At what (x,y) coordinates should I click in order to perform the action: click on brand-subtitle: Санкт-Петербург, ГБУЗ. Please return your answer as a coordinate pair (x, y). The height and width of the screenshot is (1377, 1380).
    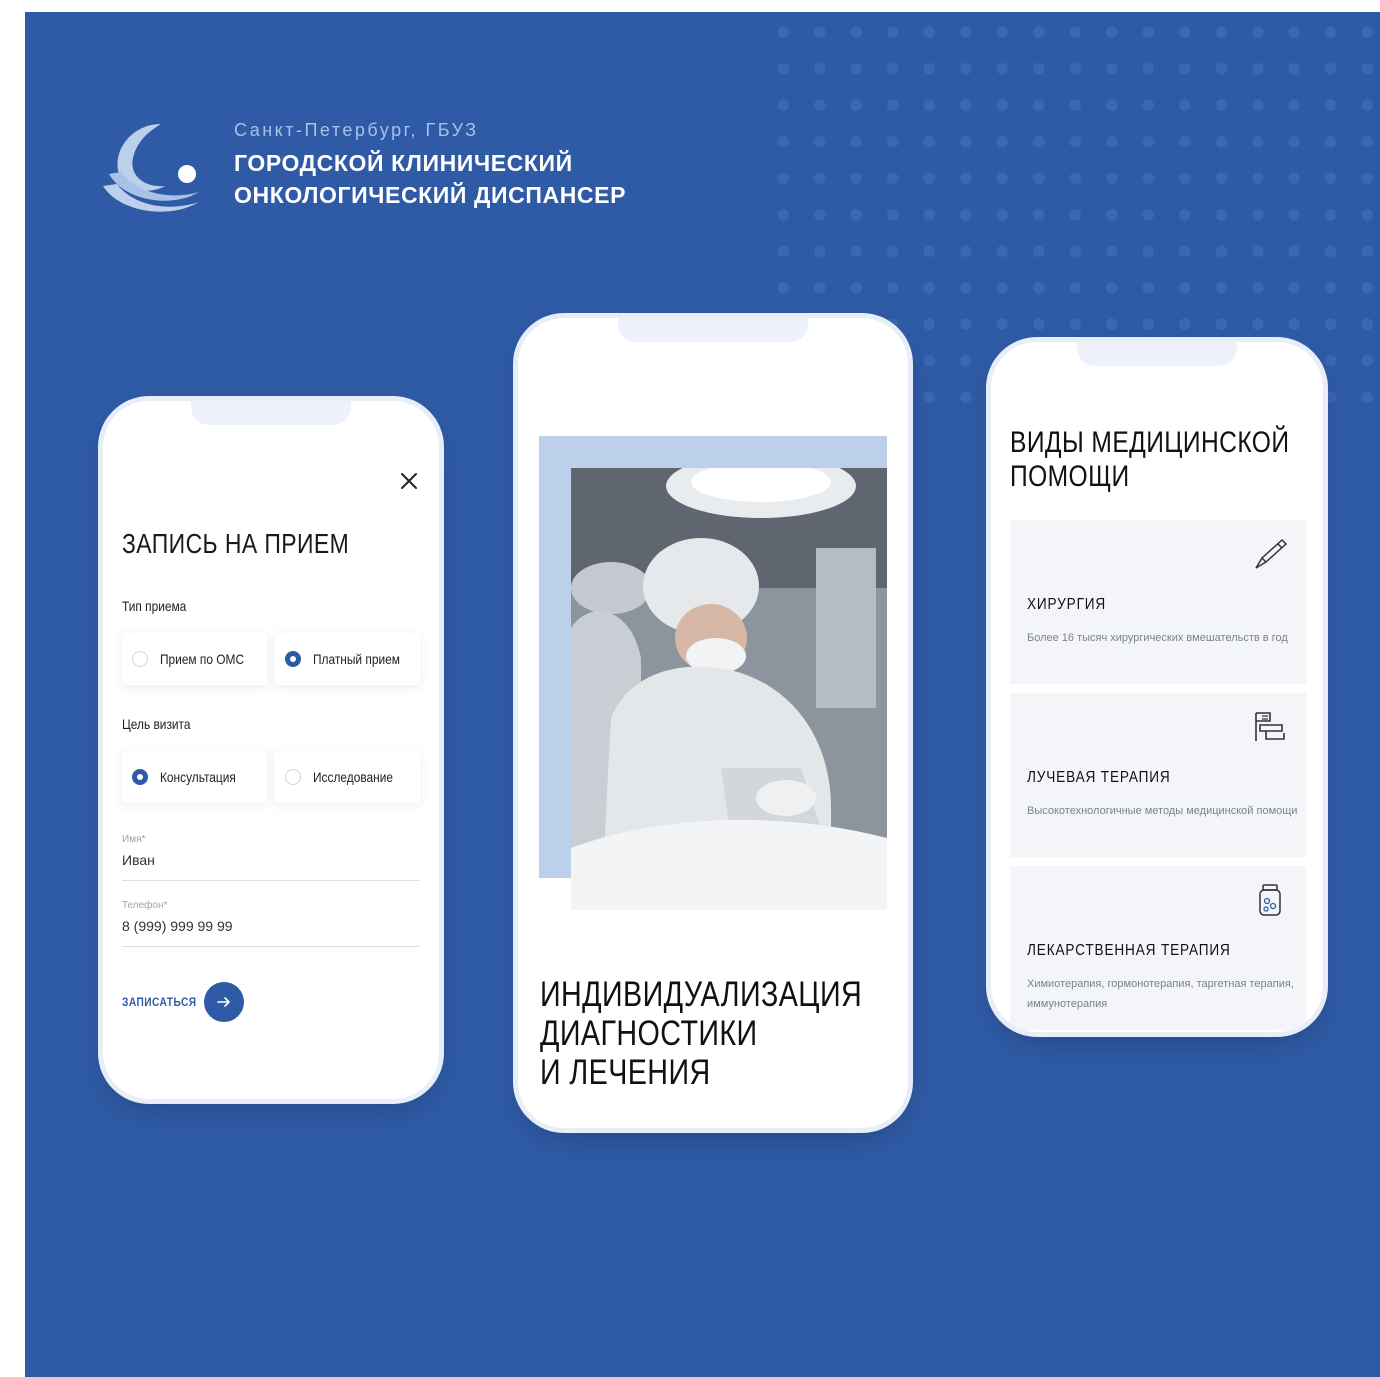
    Looking at the image, I should click on (356, 130).